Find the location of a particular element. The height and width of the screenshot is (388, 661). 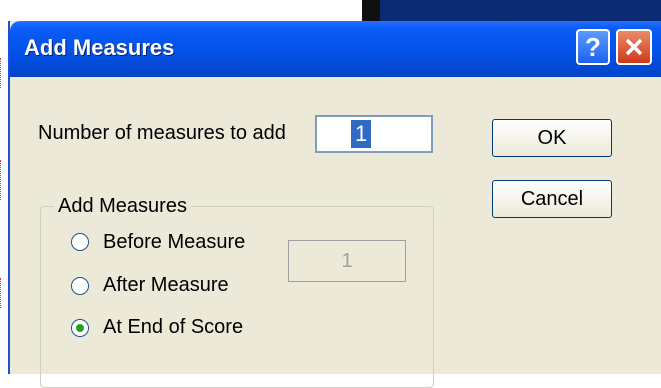

after-measure-radio is located at coordinates (80, 286).